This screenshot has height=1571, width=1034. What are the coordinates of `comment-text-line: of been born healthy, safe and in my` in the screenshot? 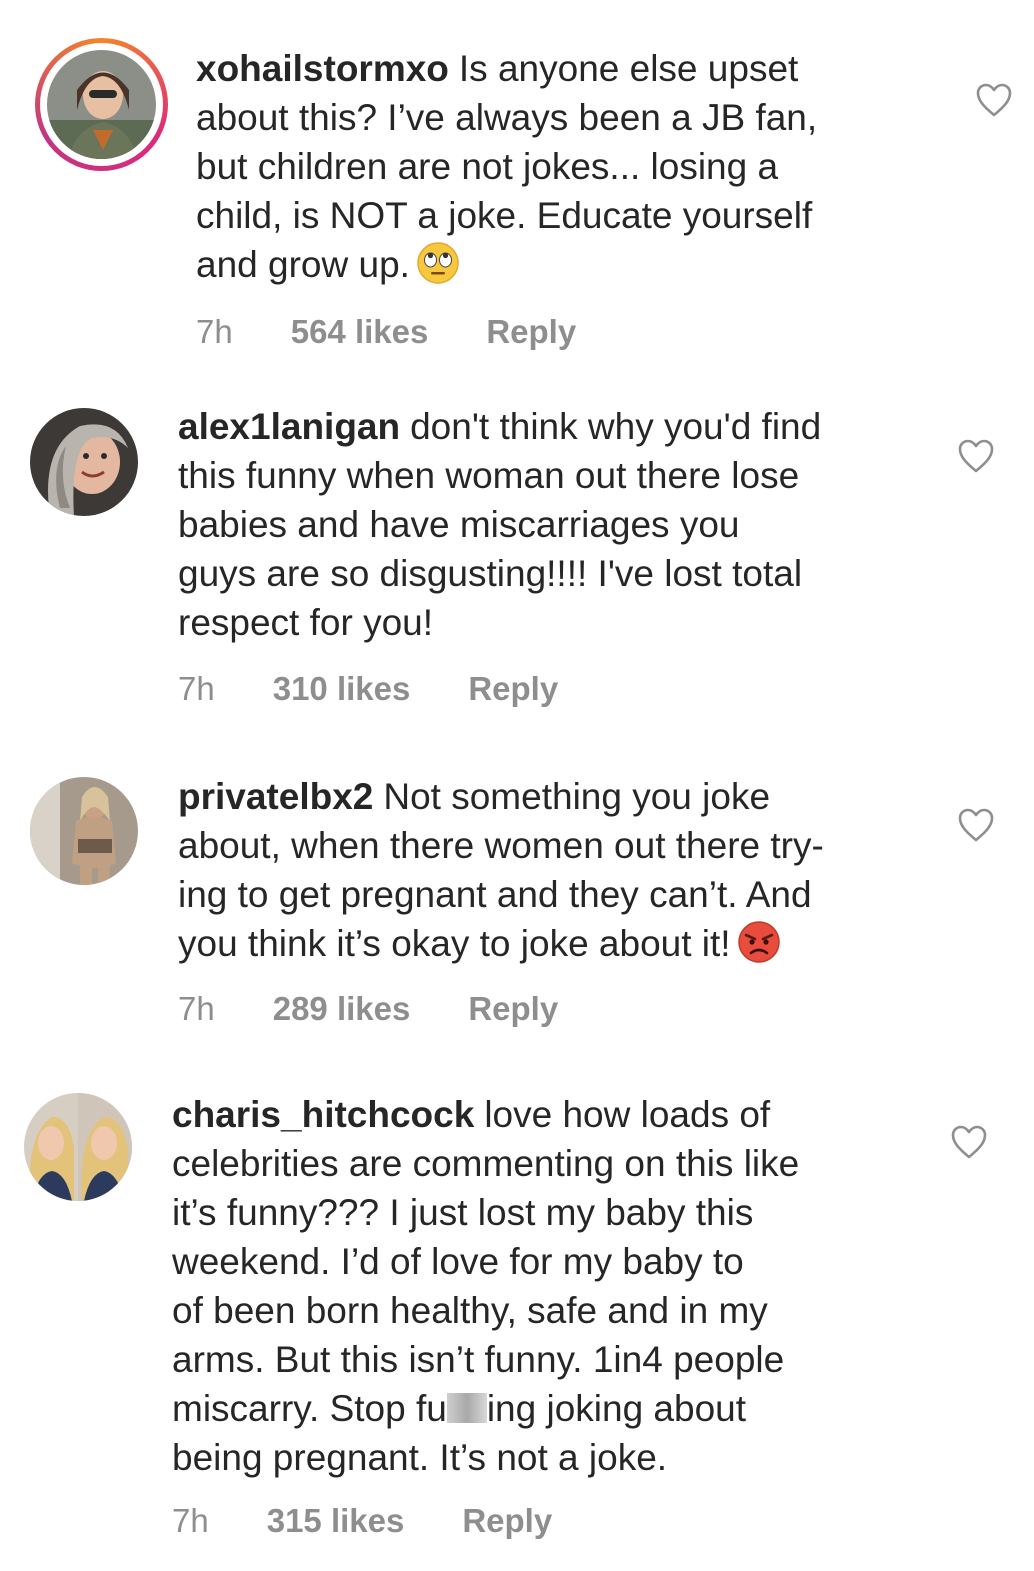 It's located at (470, 1310).